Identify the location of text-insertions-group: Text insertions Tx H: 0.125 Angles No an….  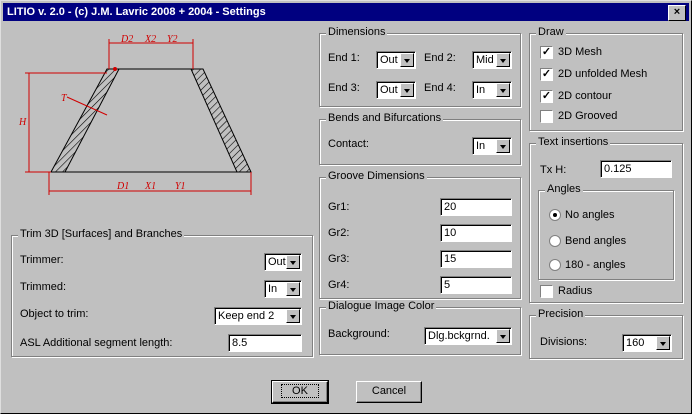
(606, 219).